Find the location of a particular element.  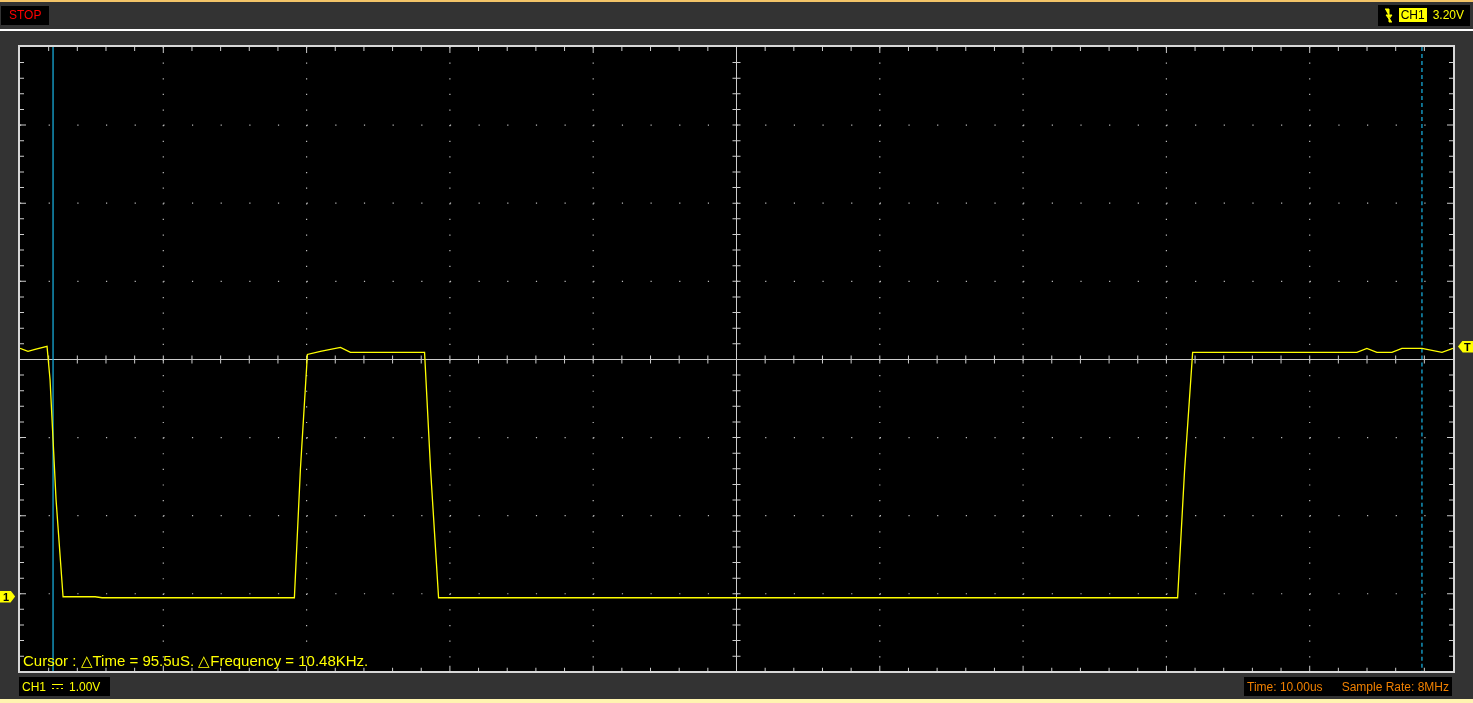

trigger-marker: T is located at coordinates (1465, 346).